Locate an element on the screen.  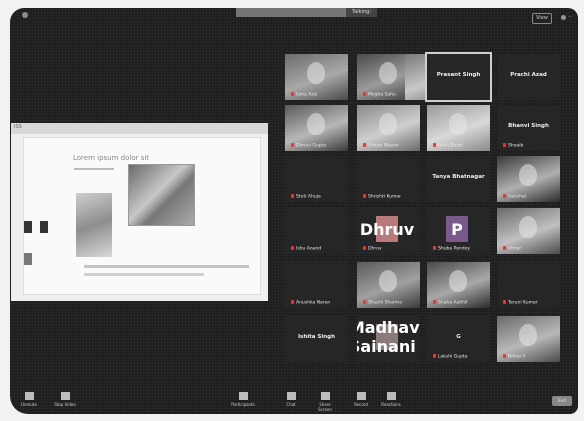
participant-tile: Rishi Bhatt is located at coordinates (458, 128).